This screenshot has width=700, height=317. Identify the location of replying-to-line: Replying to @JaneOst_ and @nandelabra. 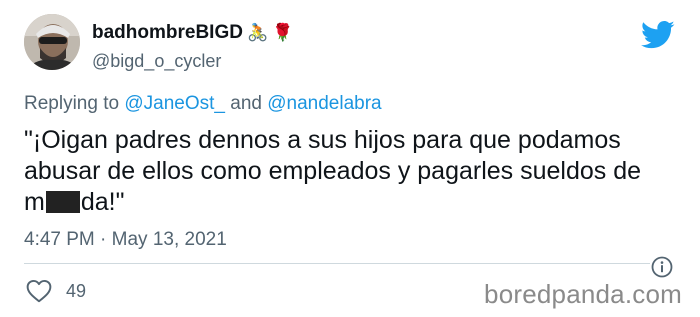
(203, 104).